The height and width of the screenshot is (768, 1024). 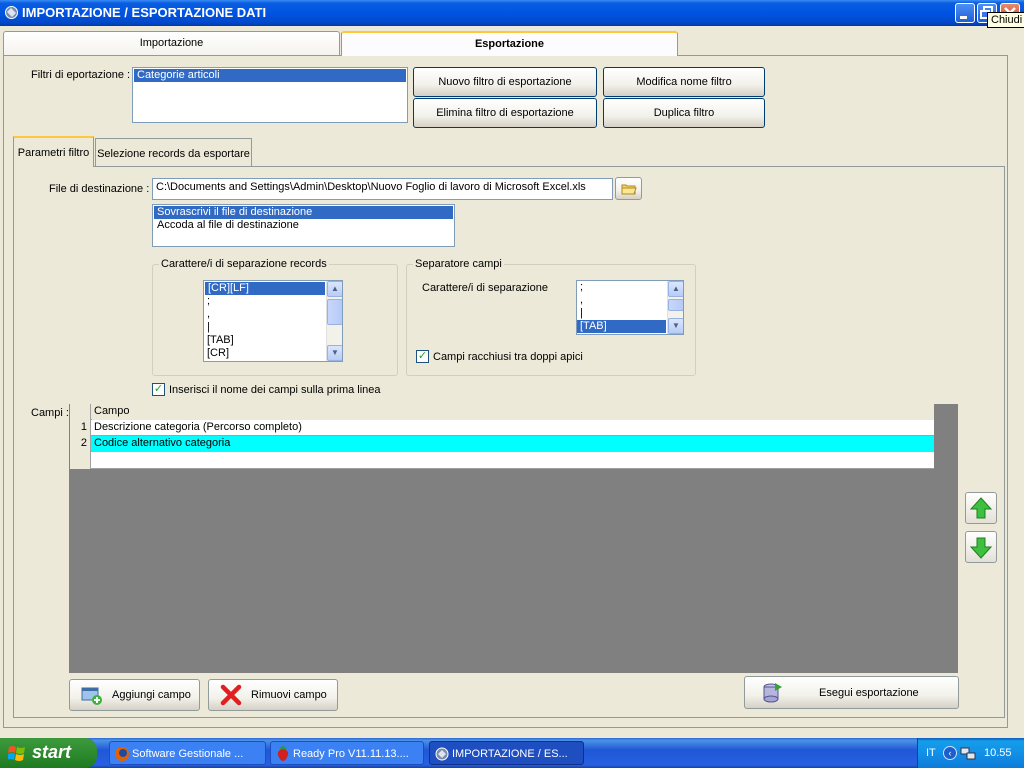 What do you see at coordinates (289, 695) in the screenshot?
I see `remove-field-label: Rimuovi campo` at bounding box center [289, 695].